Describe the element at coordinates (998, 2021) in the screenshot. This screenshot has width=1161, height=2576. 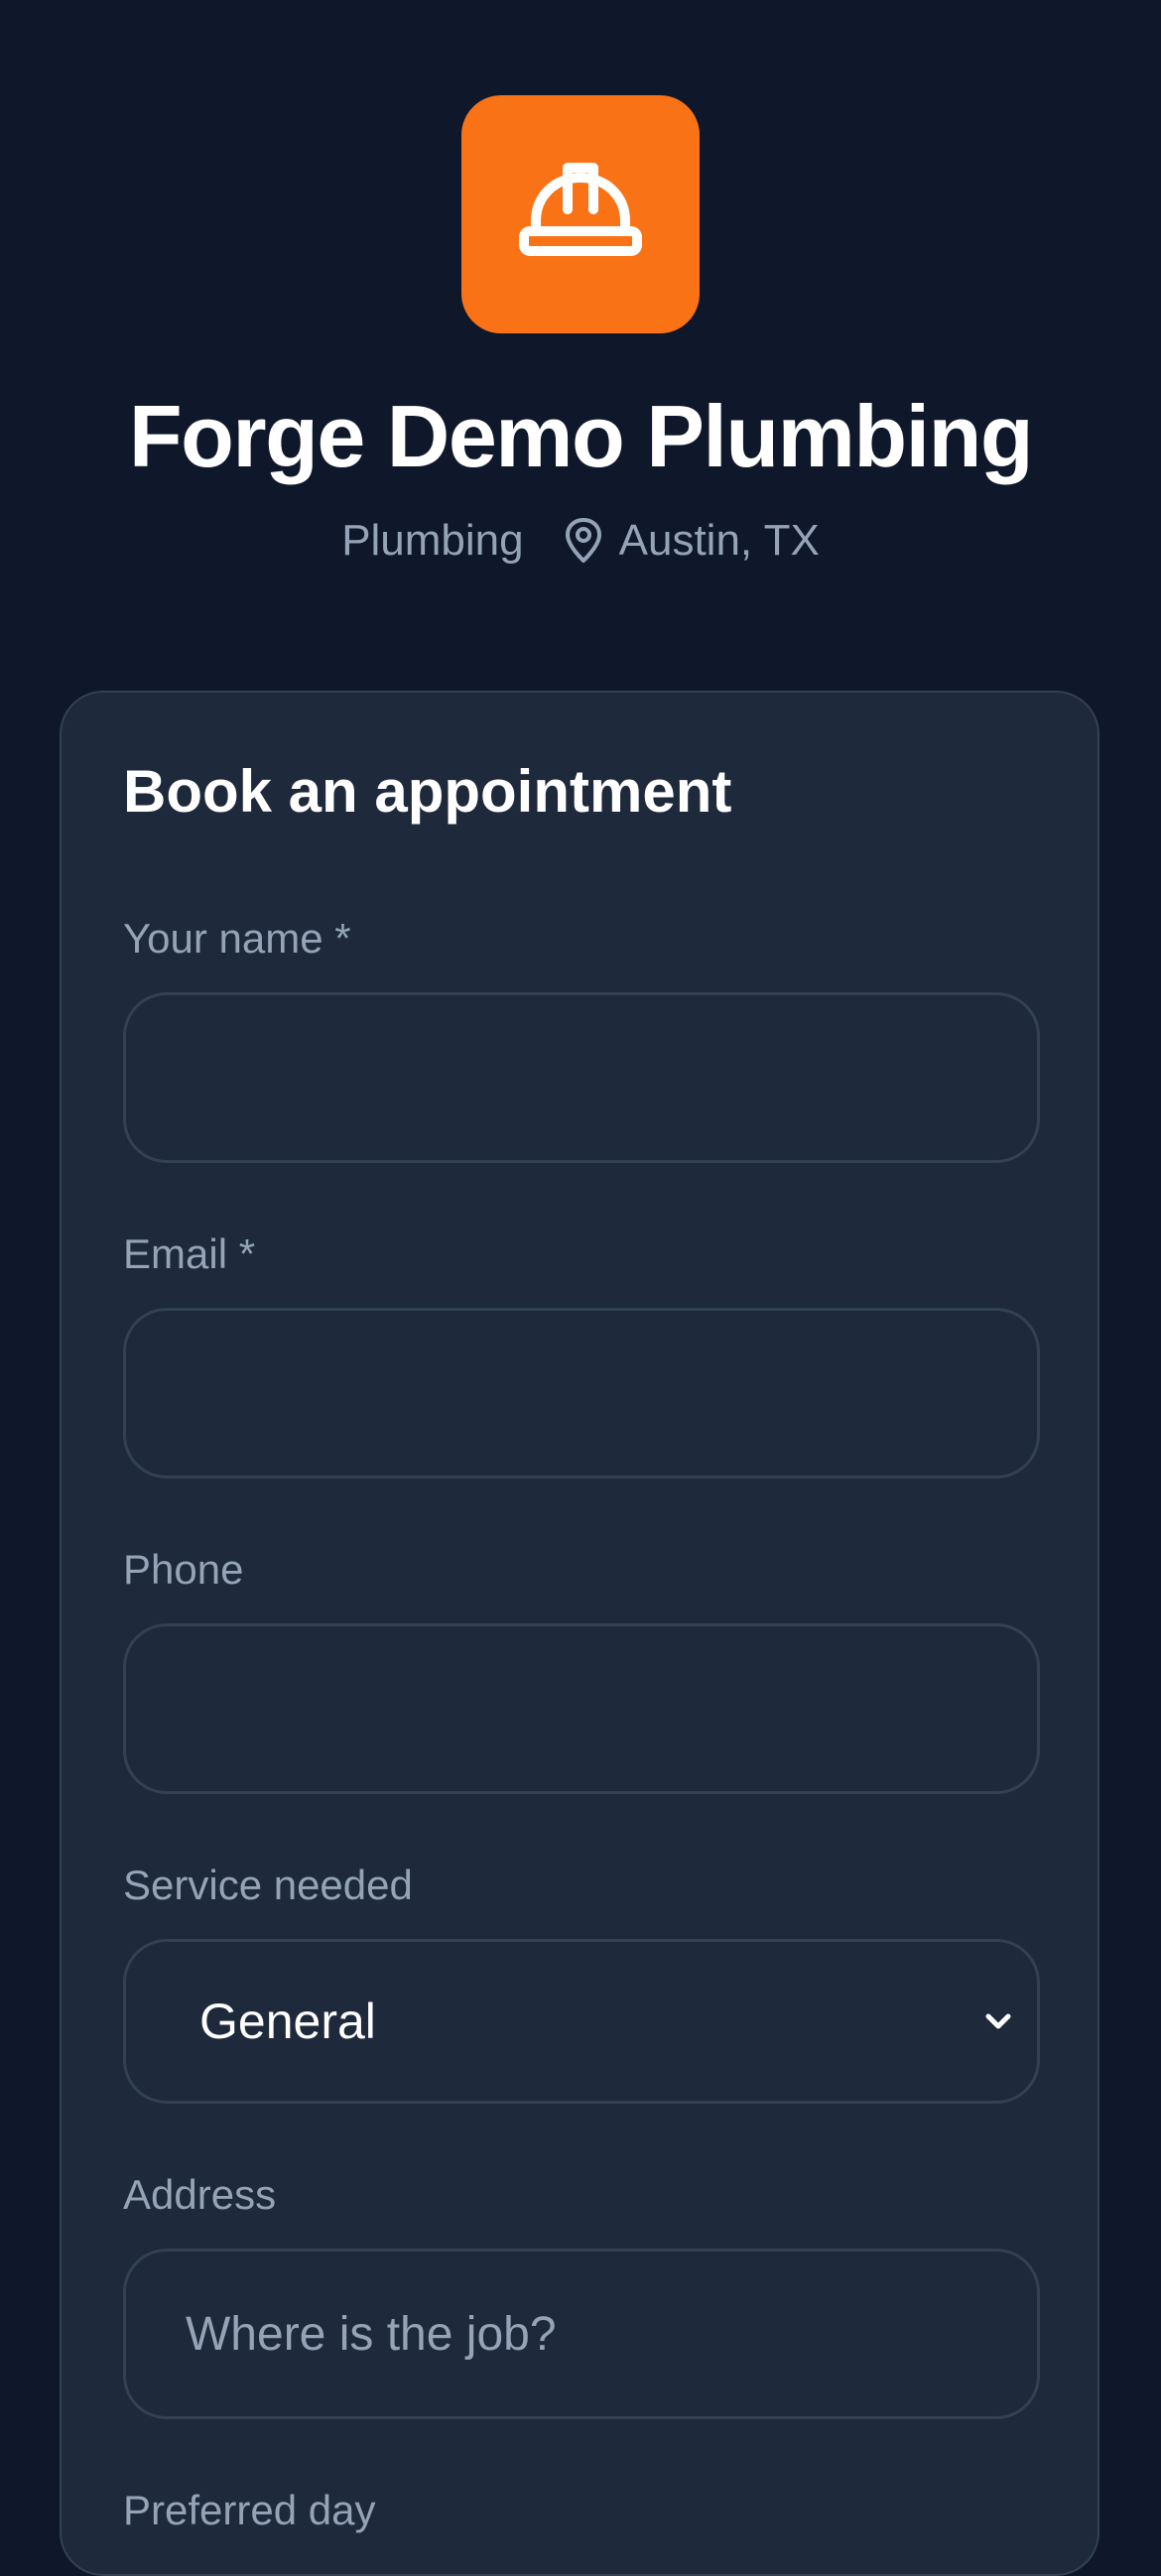
I see `chevron-down-icon` at that location.